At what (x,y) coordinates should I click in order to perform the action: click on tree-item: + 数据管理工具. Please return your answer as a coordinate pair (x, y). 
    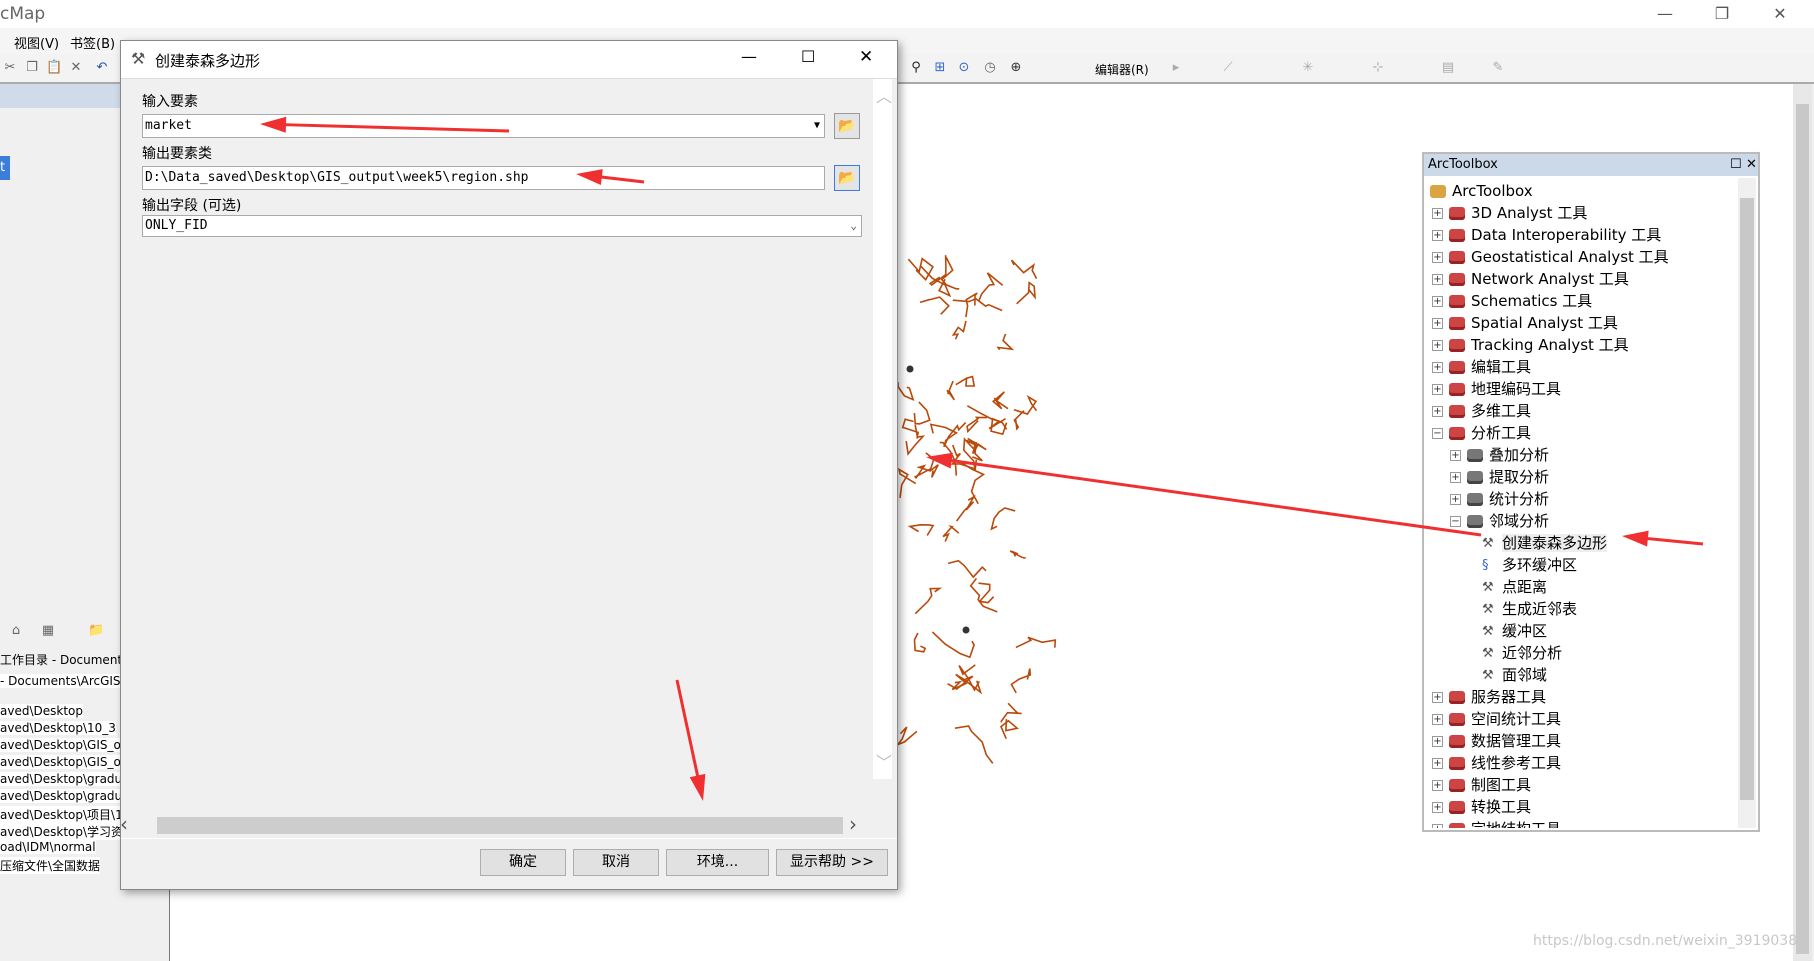
    Looking at the image, I should click on (1496, 741).